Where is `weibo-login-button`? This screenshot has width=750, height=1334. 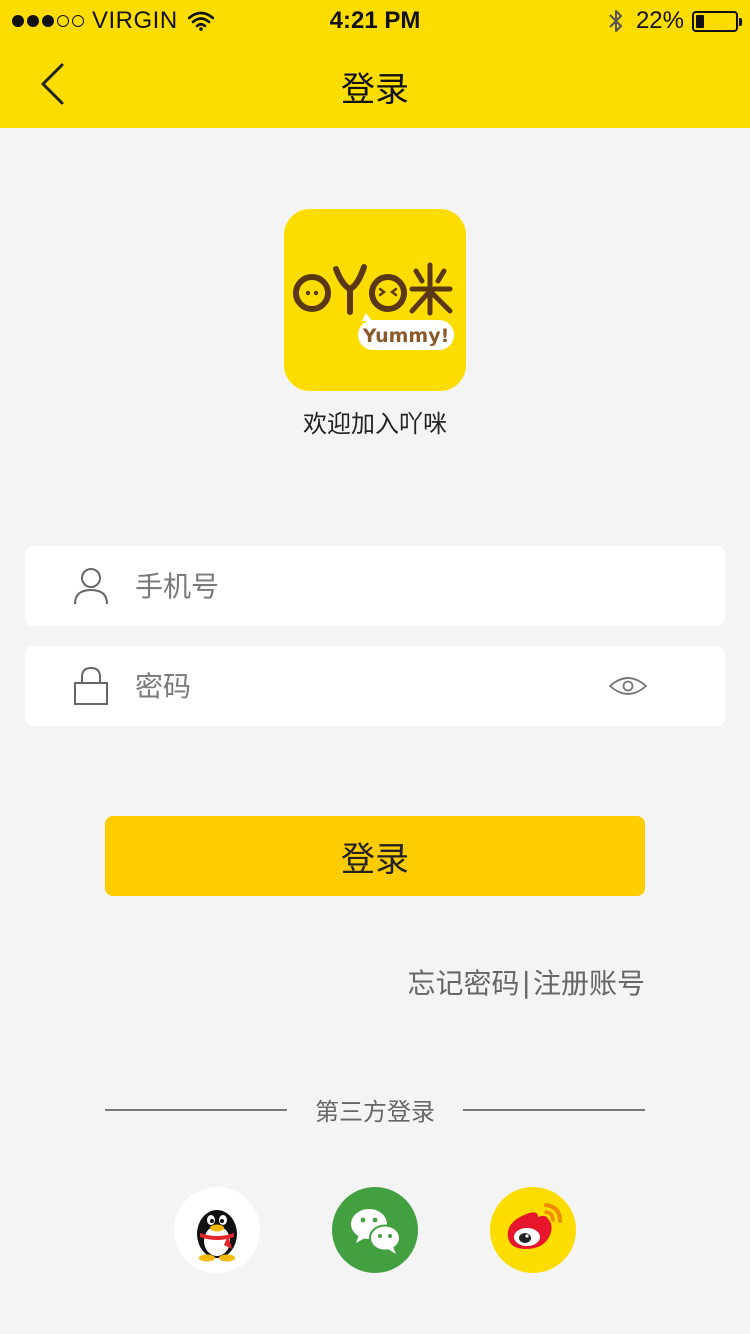 weibo-login-button is located at coordinates (533, 1230).